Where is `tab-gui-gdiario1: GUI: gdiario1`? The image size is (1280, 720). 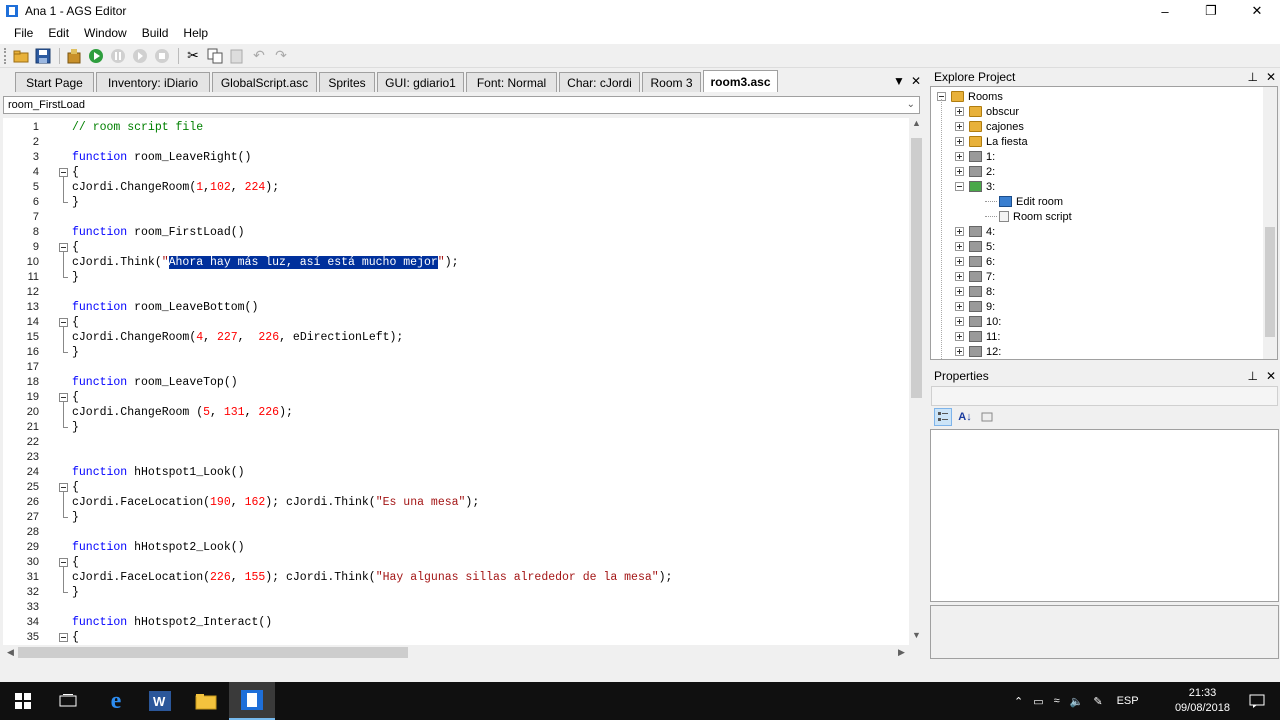 tab-gui-gdiario1: GUI: gdiario1 is located at coordinates (420, 82).